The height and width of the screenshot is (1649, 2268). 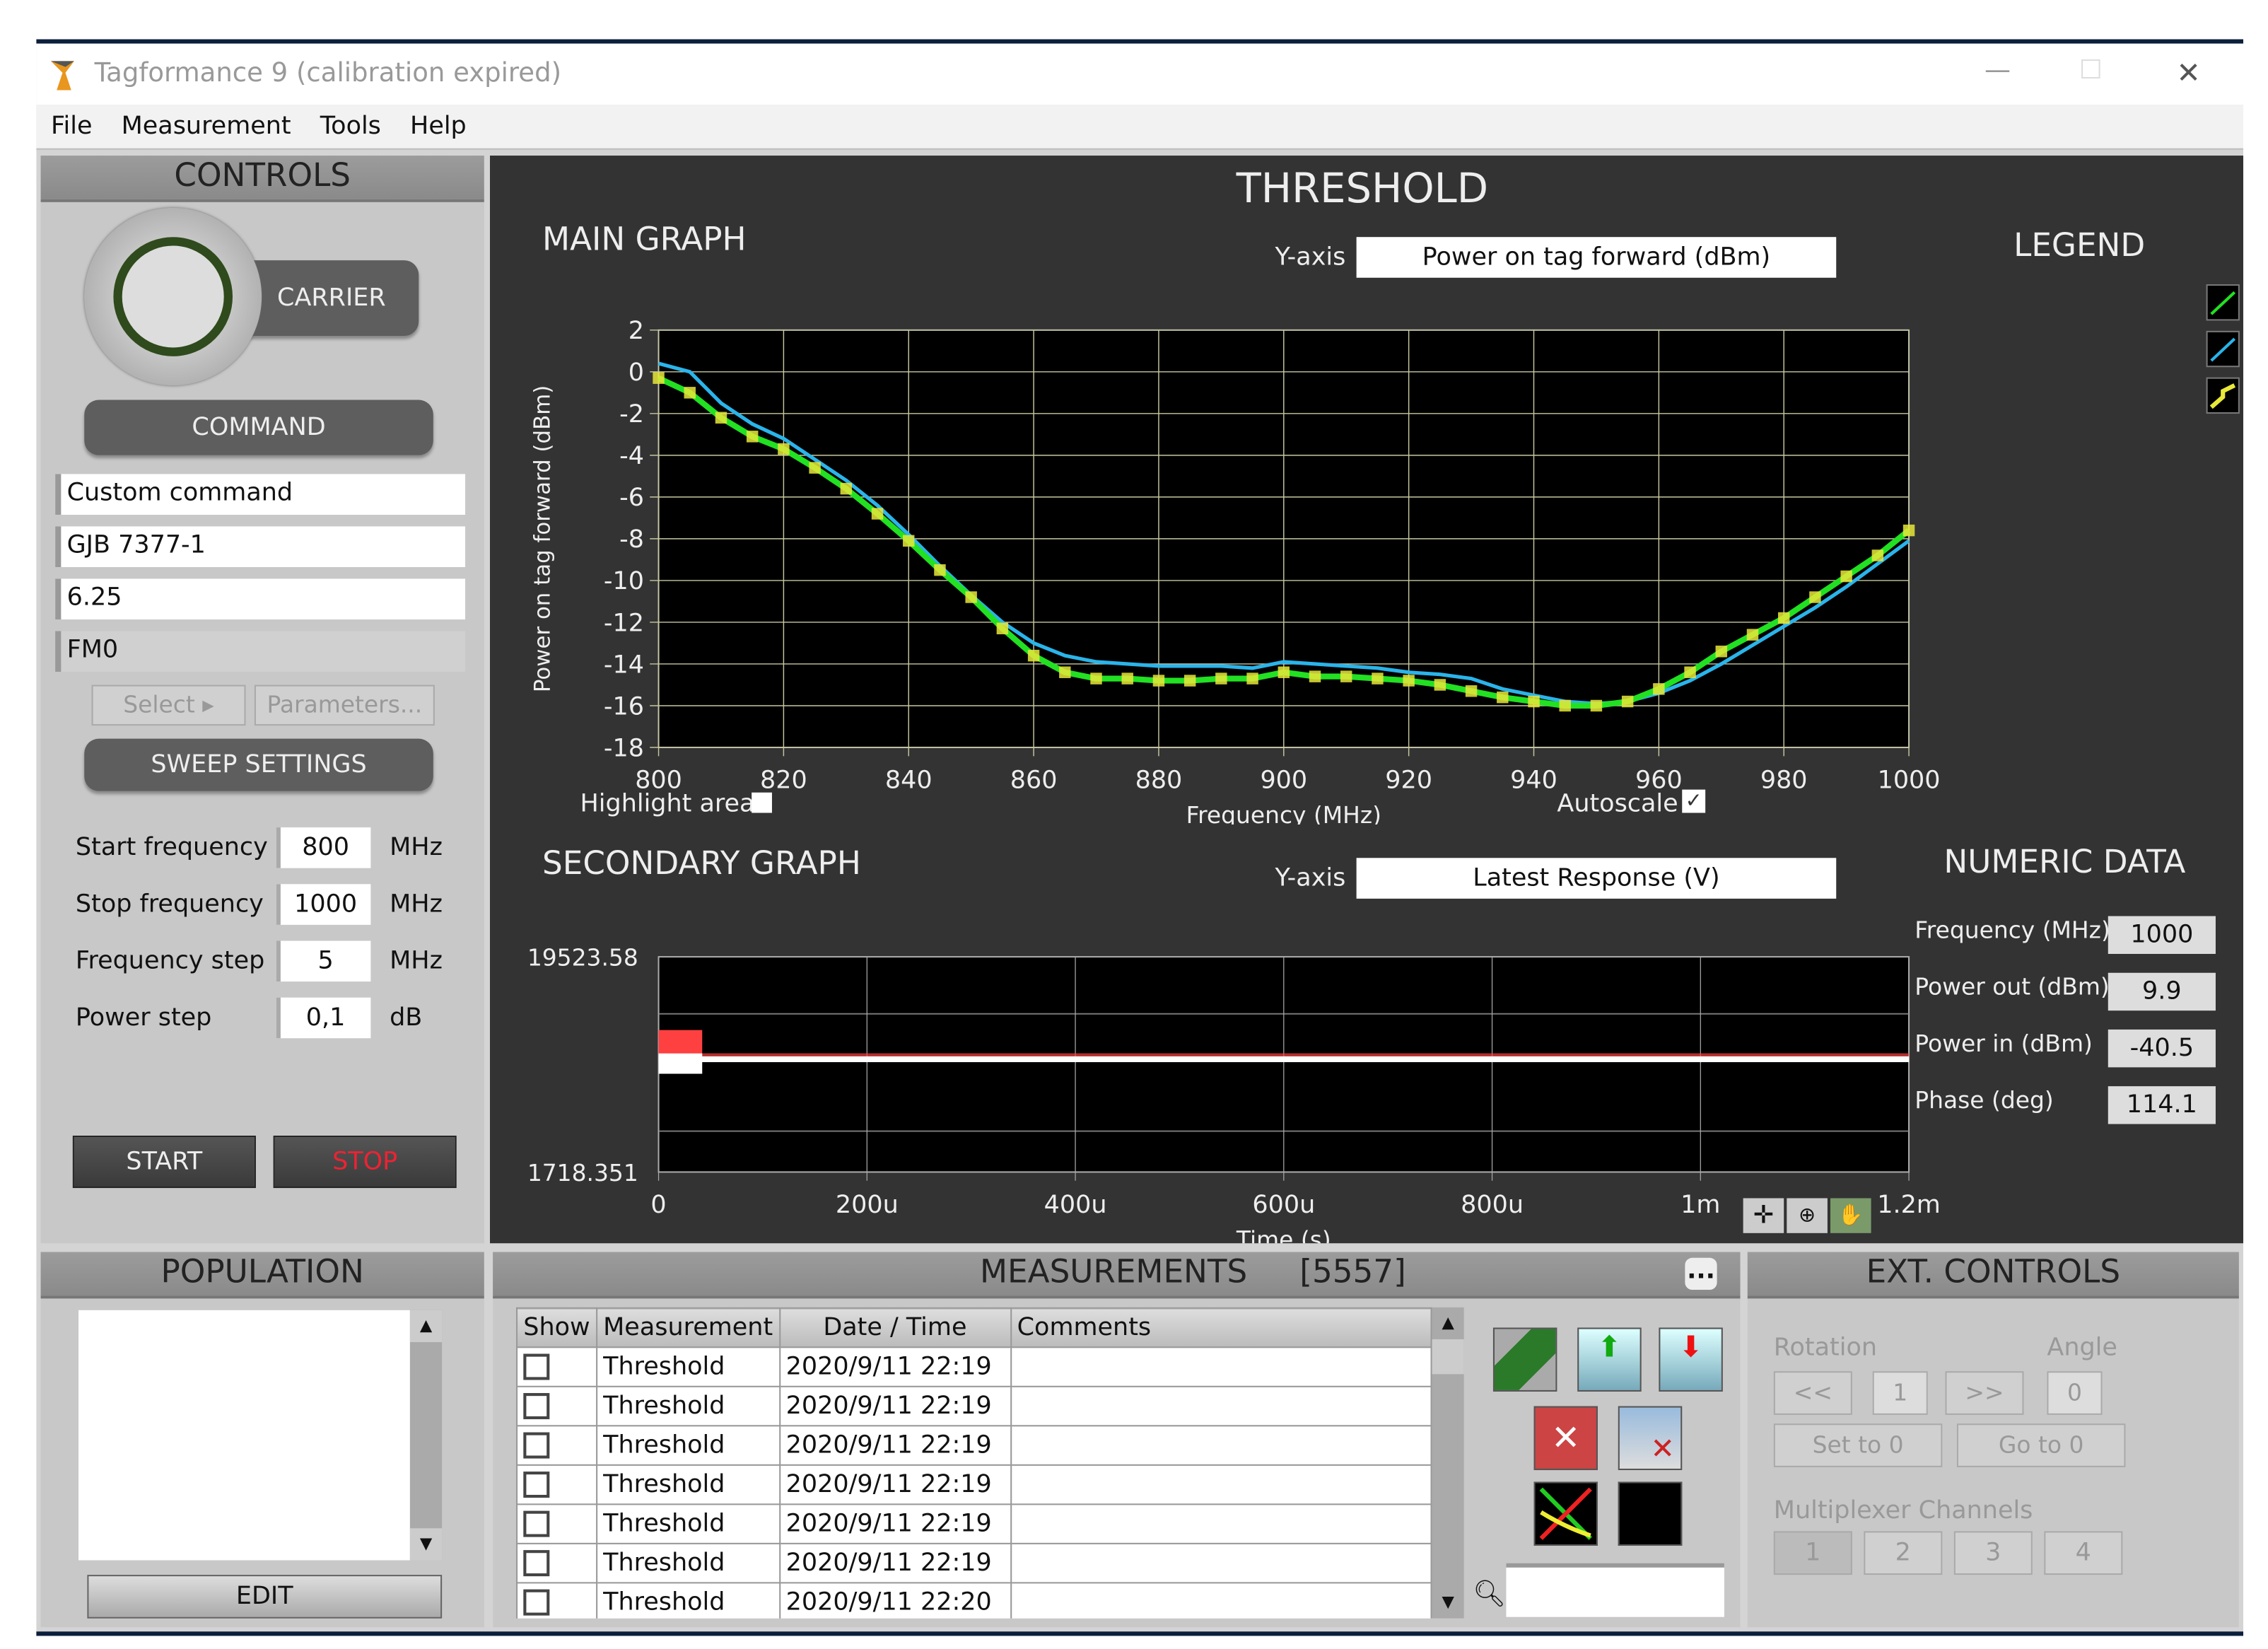 I want to click on set-to-zero-button: Set to 0, so click(x=1858, y=1445).